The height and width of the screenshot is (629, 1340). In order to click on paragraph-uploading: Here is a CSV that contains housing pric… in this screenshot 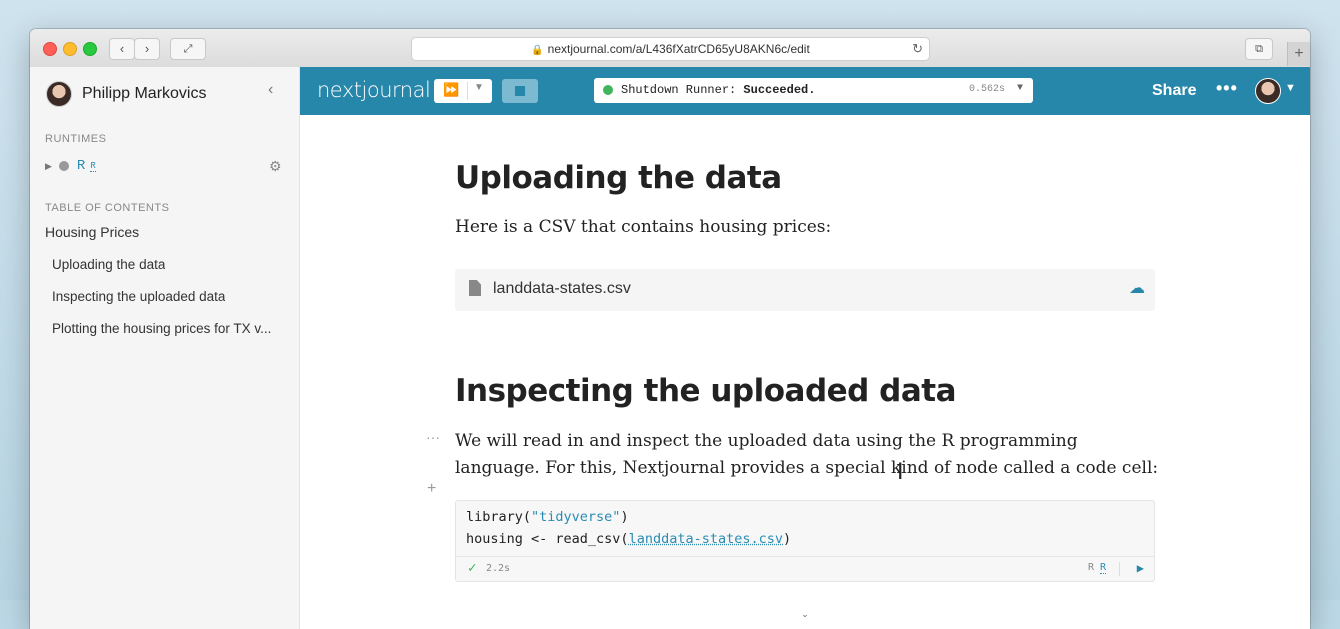, I will do `click(807, 227)`.